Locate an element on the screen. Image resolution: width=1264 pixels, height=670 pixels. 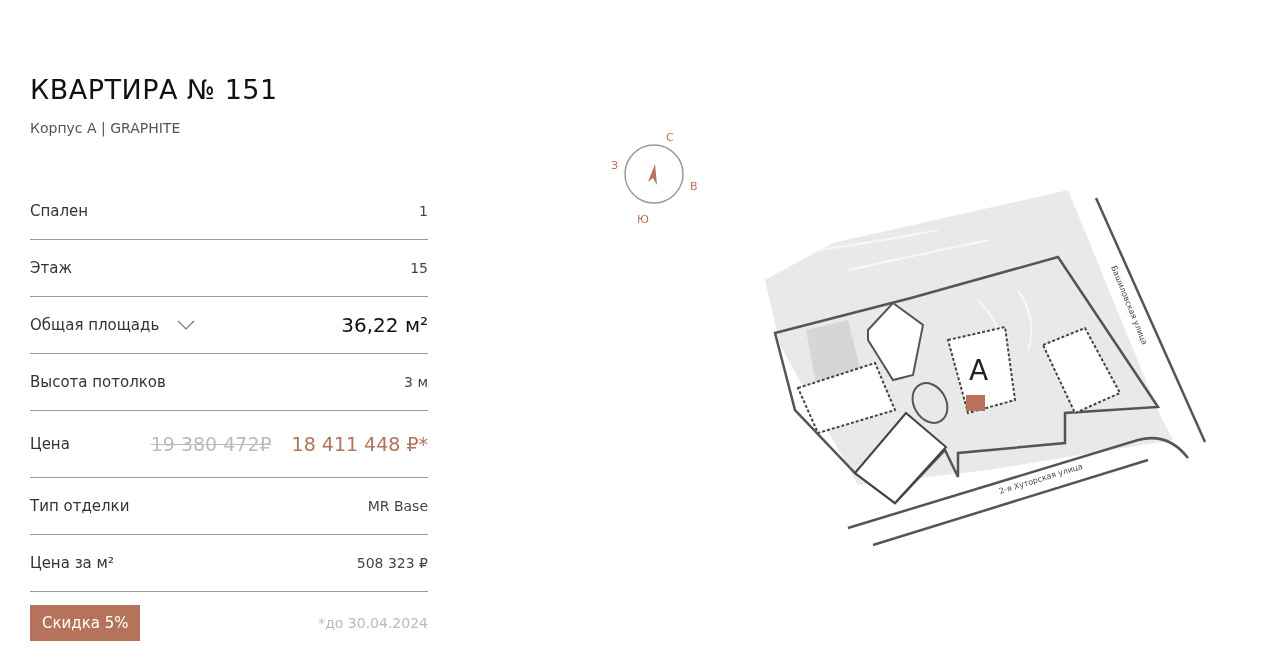
area-value: 36,22 м² is located at coordinates (384, 325).